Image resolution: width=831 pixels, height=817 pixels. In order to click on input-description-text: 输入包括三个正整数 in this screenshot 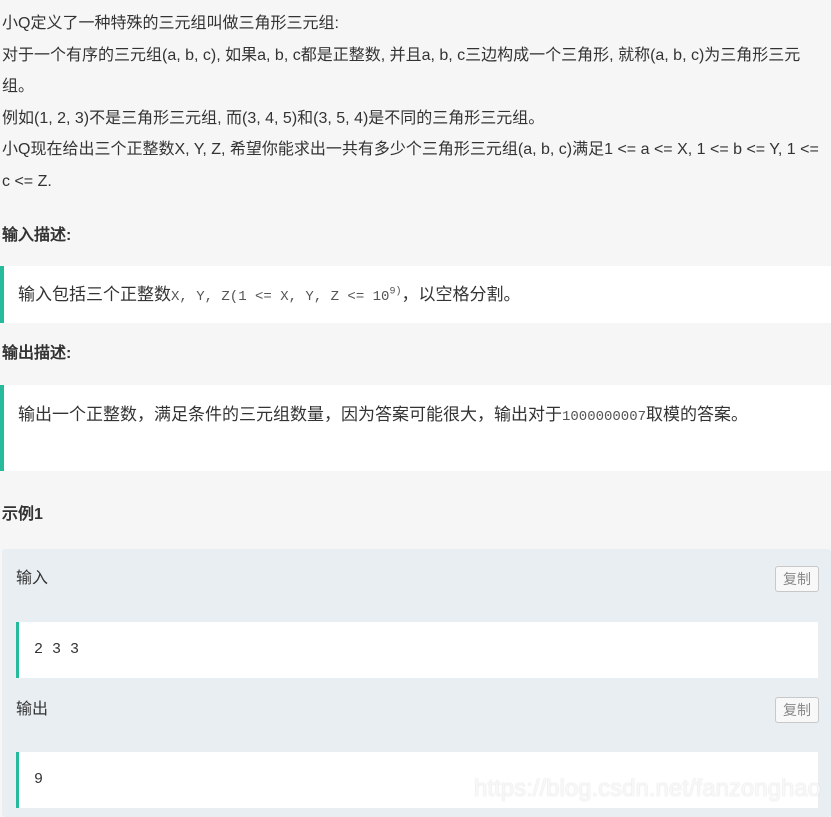, I will do `click(94, 294)`.